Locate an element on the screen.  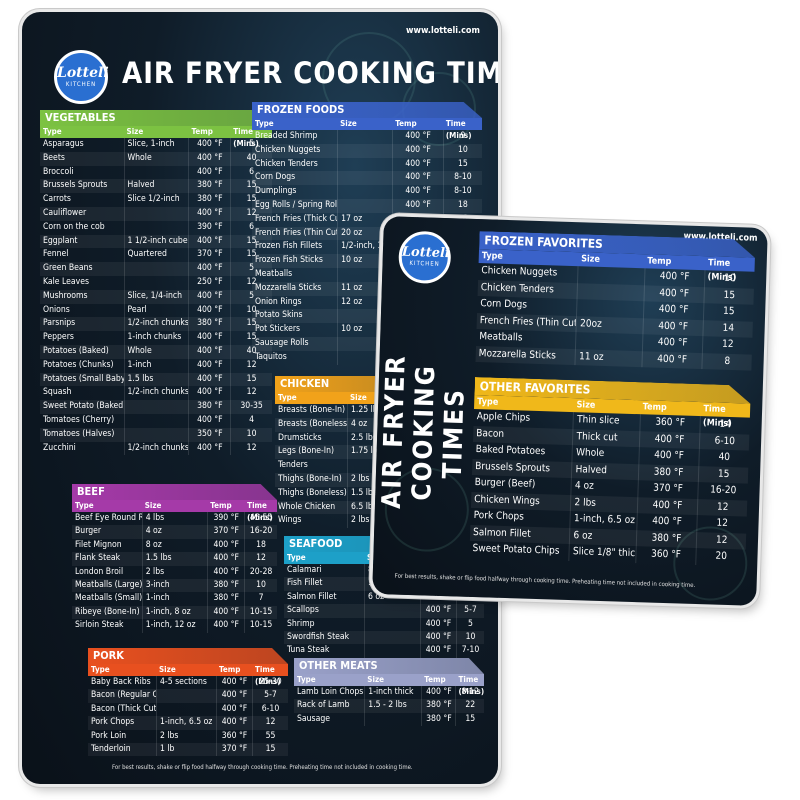
item-time: 14 is located at coordinates (724, 425).